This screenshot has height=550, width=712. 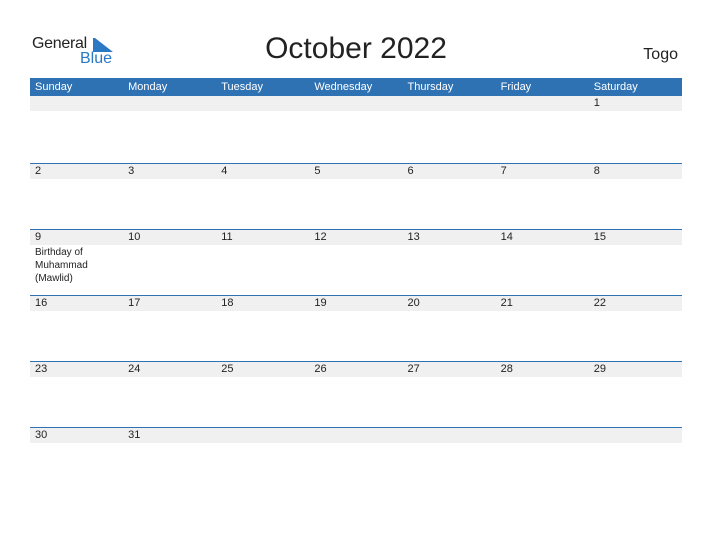 What do you see at coordinates (343, 87) in the screenshot?
I see `weekday-wednesday: Wednesday` at bounding box center [343, 87].